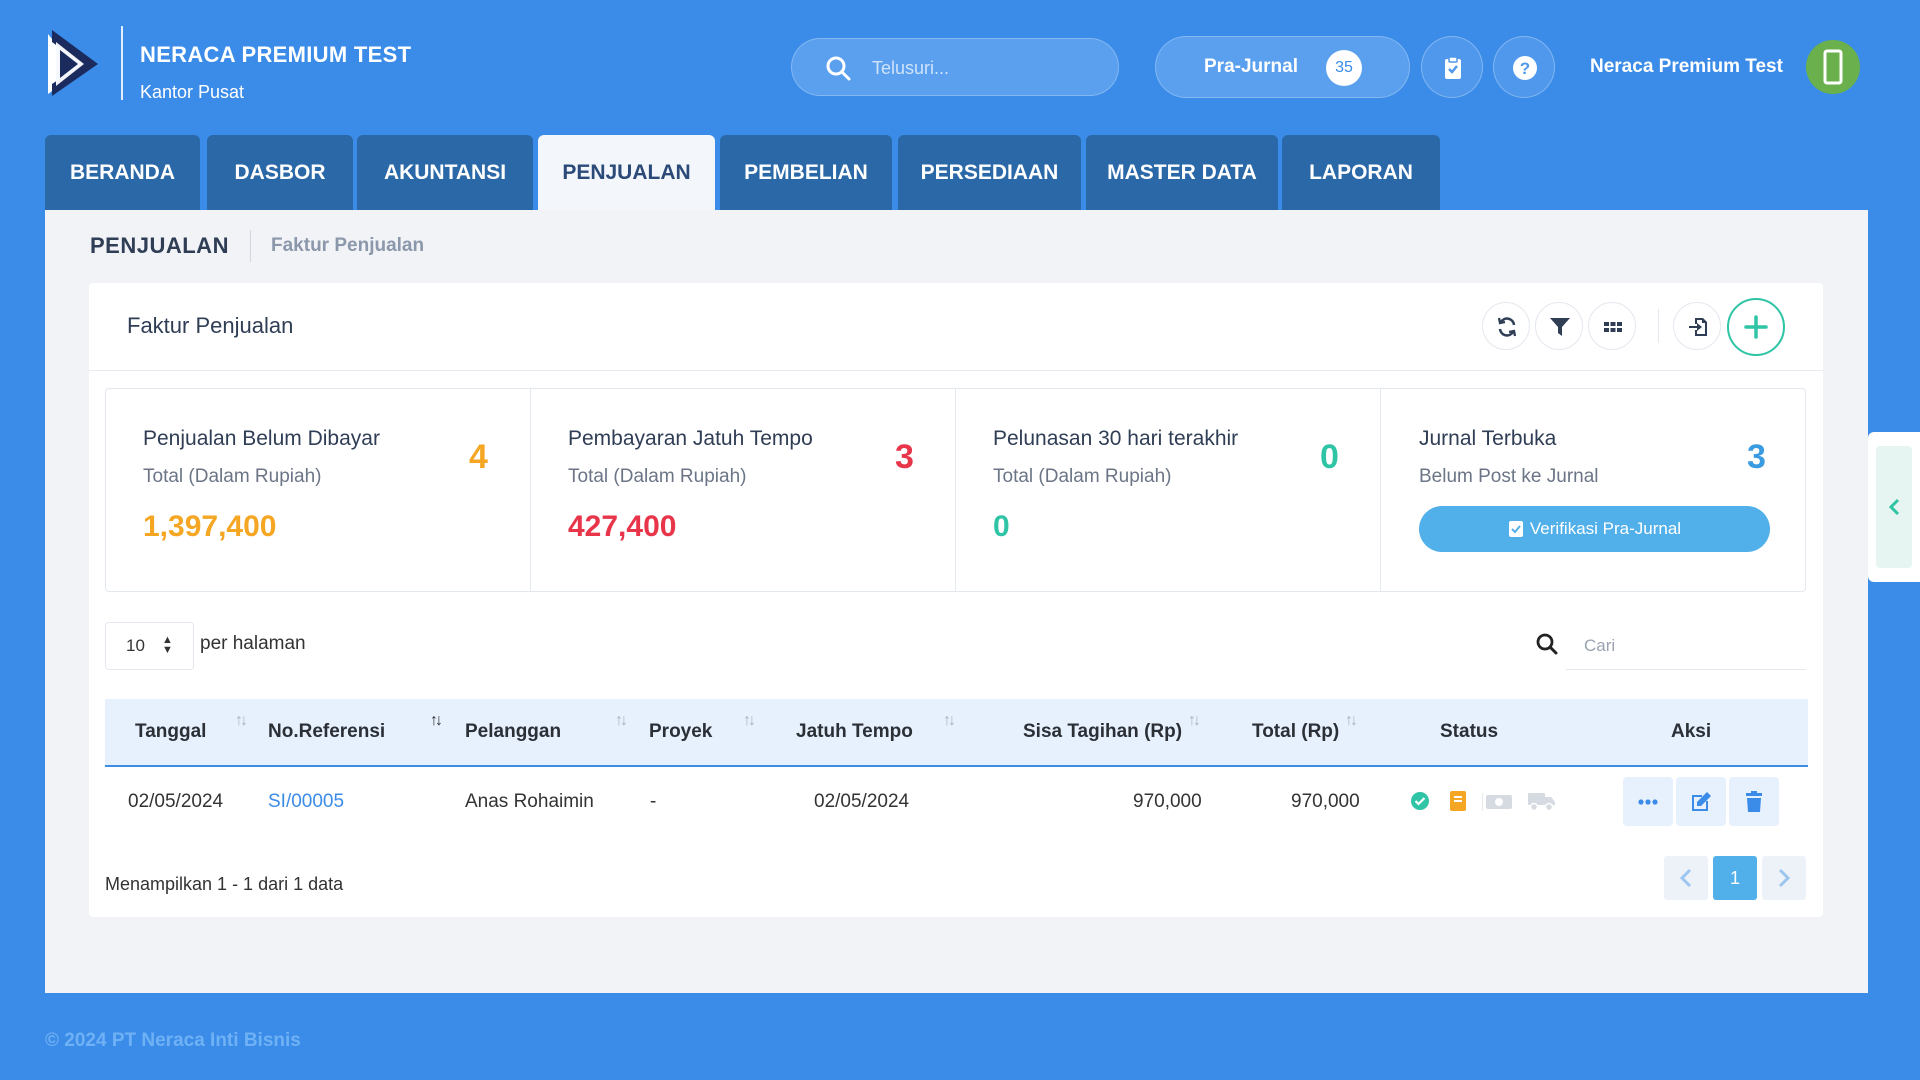 The height and width of the screenshot is (1080, 1920). I want to click on column-header-status: Status, so click(1469, 731).